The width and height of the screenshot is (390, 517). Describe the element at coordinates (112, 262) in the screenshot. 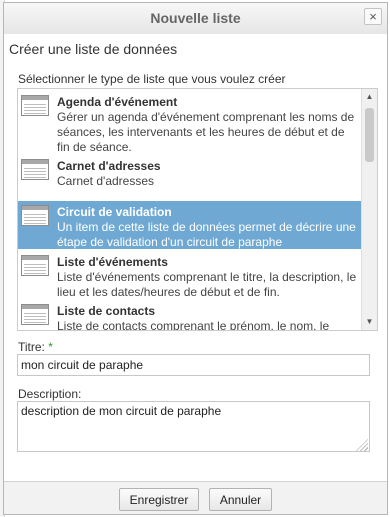

I see `list-item-title: Liste d'événements` at that location.